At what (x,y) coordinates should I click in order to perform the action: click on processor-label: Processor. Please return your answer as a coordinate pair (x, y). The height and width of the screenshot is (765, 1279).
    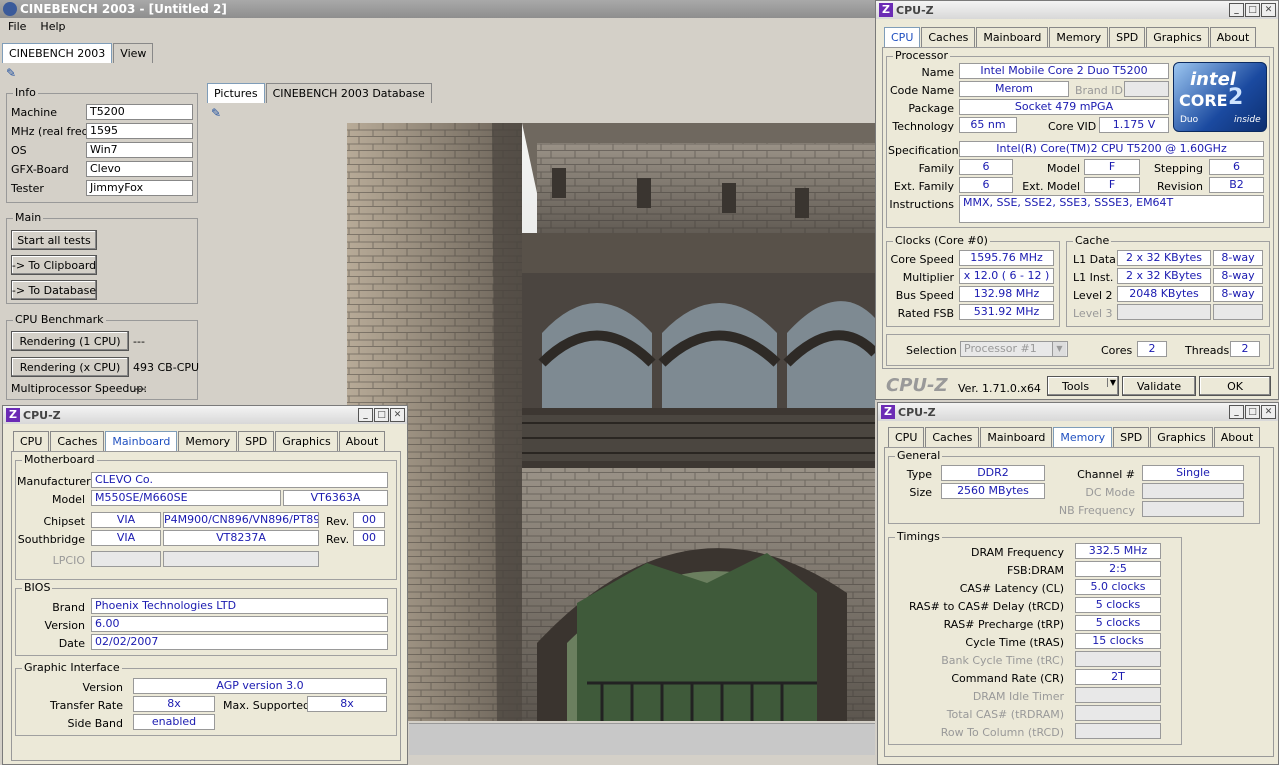
    Looking at the image, I should click on (921, 55).